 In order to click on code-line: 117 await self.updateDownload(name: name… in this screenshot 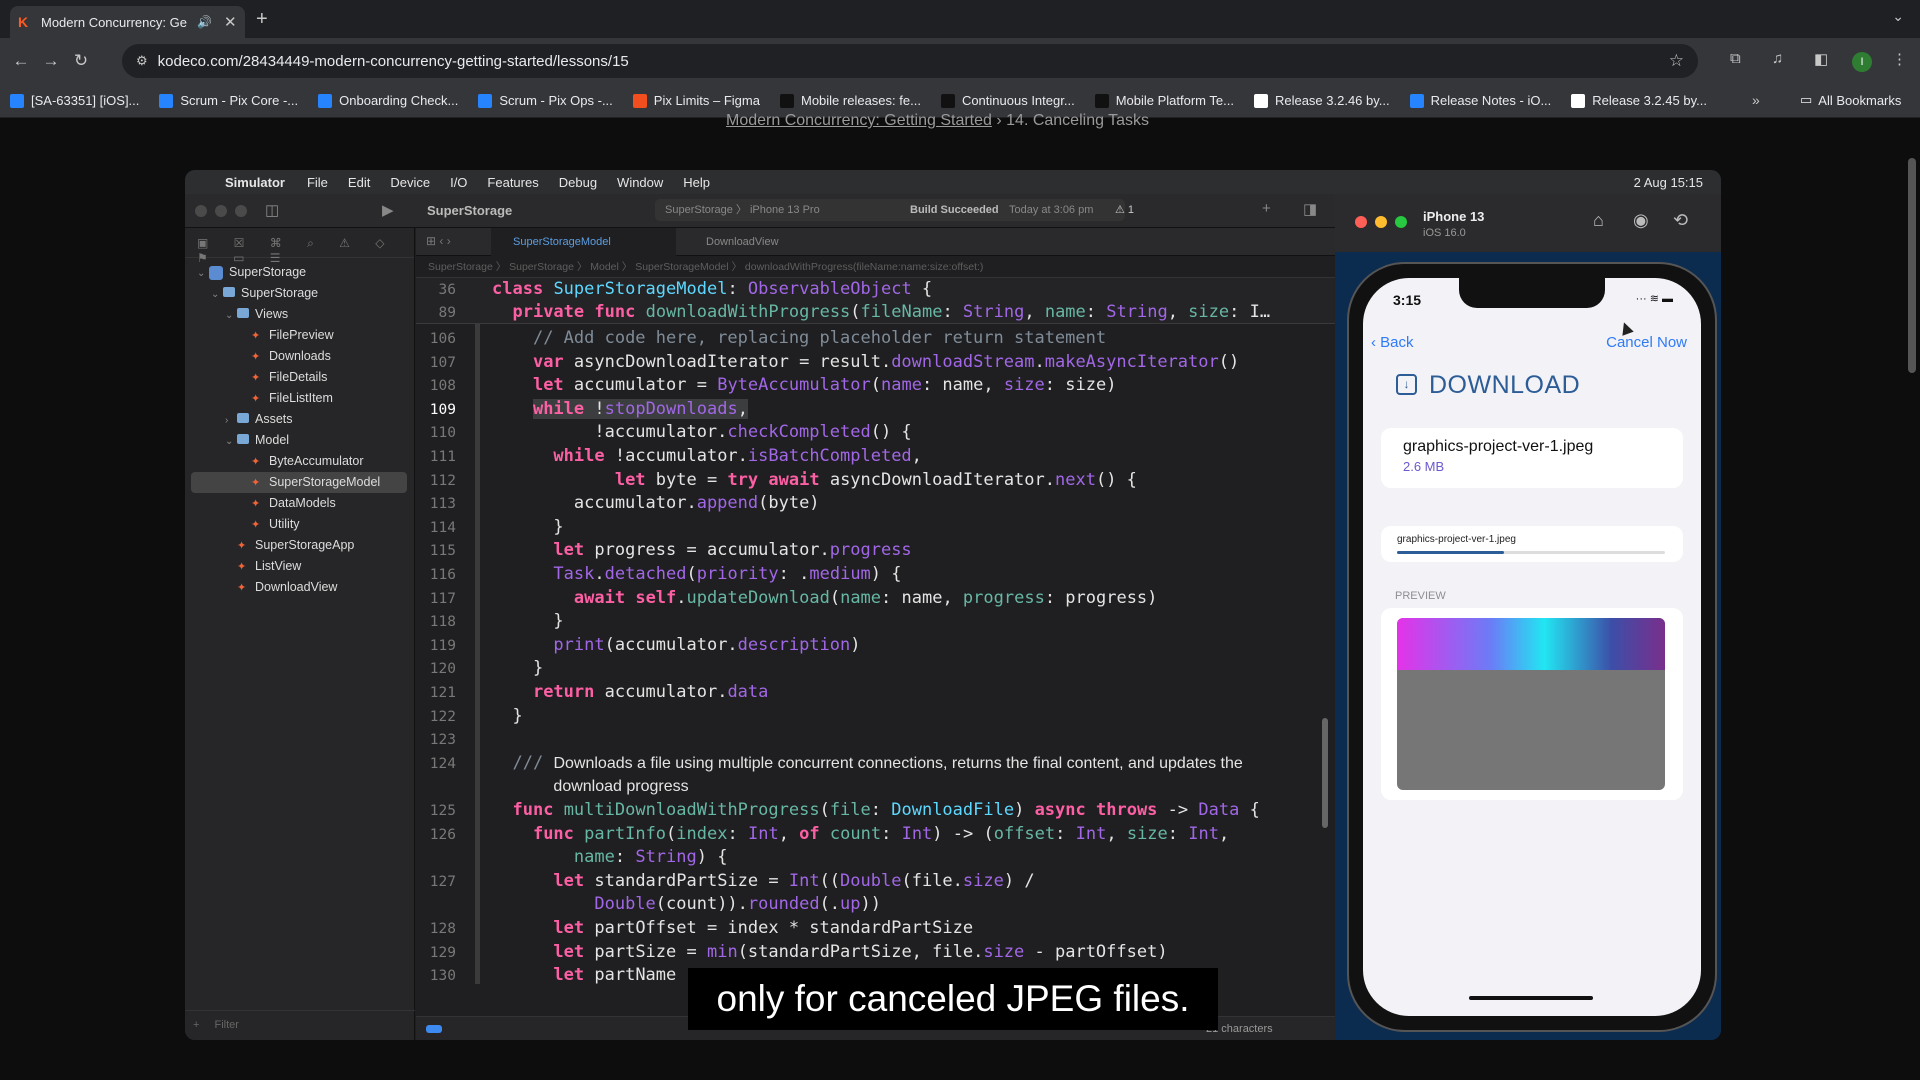, I will do `click(875, 598)`.